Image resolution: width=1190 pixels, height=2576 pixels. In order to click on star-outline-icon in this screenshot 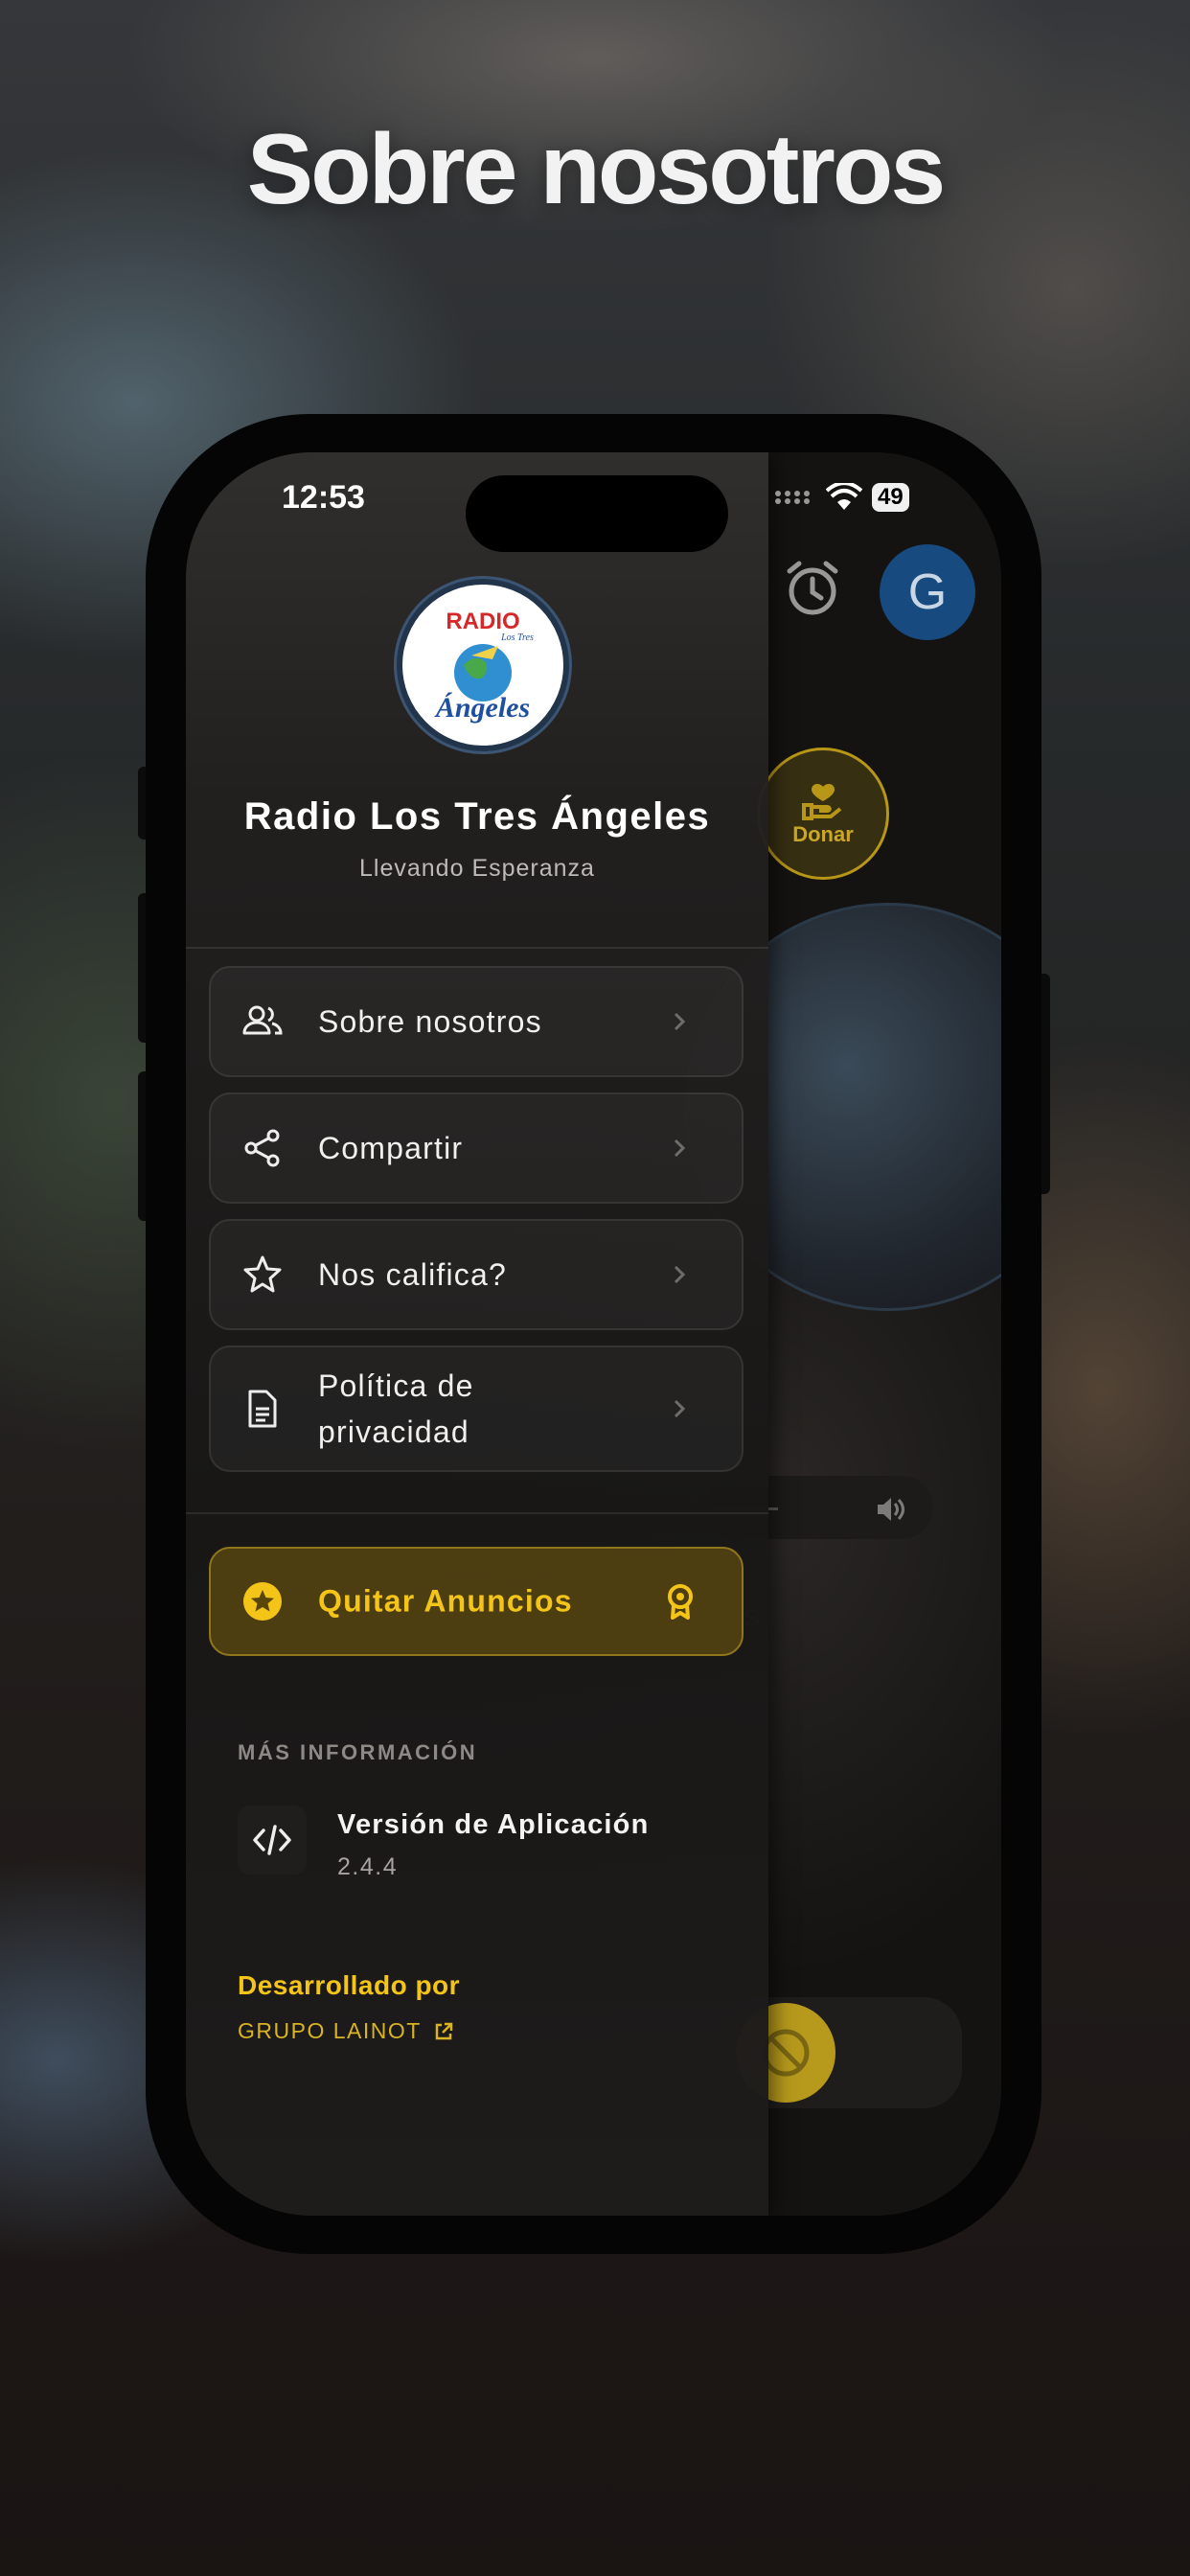, I will do `click(263, 1274)`.